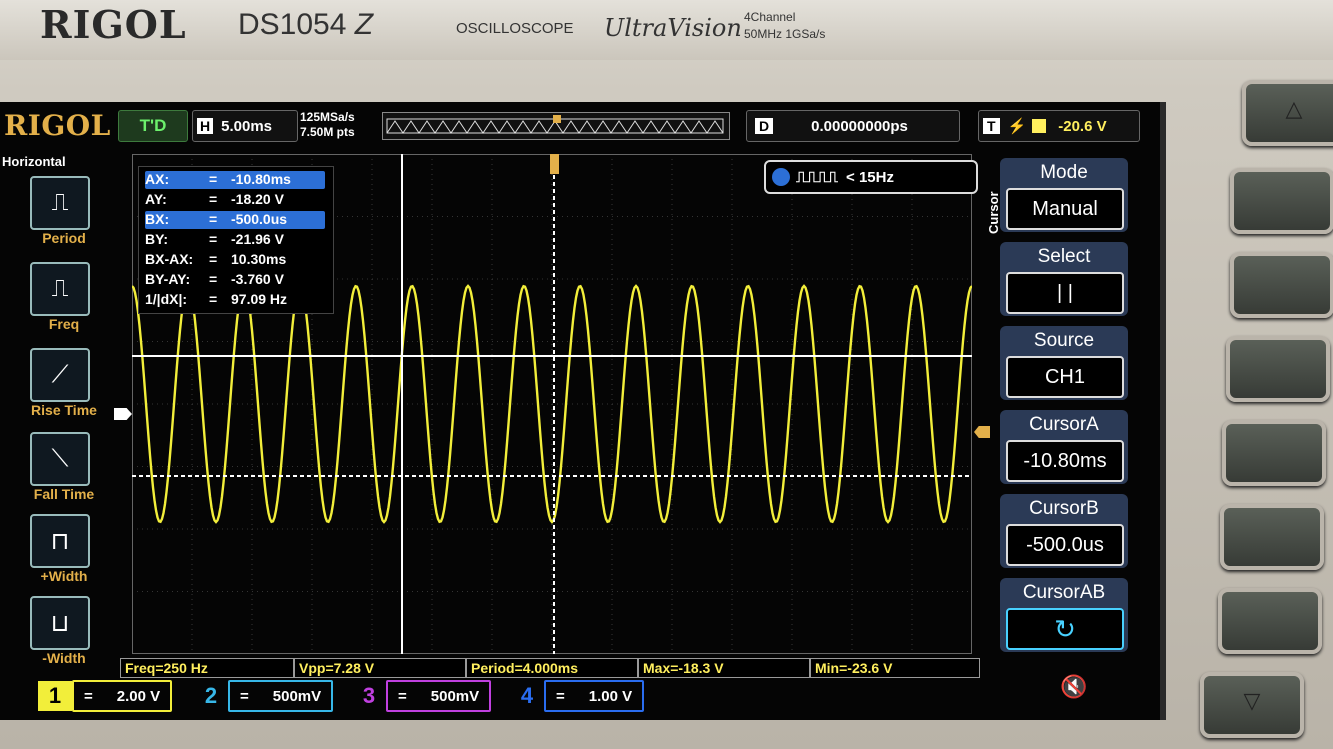 This screenshot has height=749, width=1333. What do you see at coordinates (770, 17) in the screenshot?
I see `spec-channels: 4Channel` at bounding box center [770, 17].